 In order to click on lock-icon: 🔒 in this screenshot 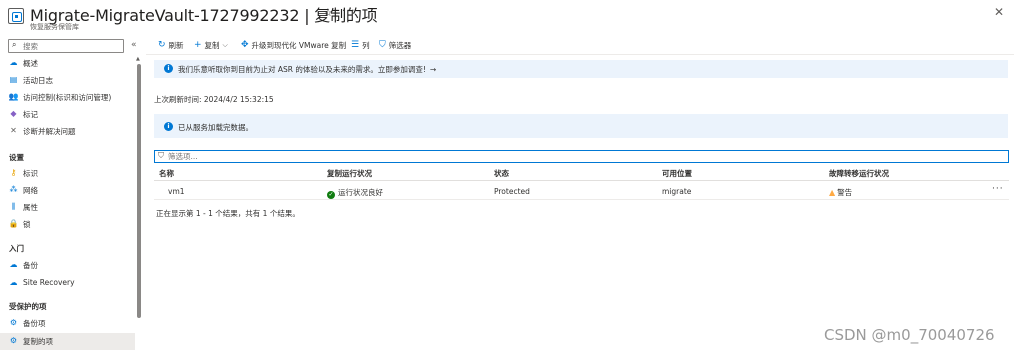, I will do `click(13, 223)`.